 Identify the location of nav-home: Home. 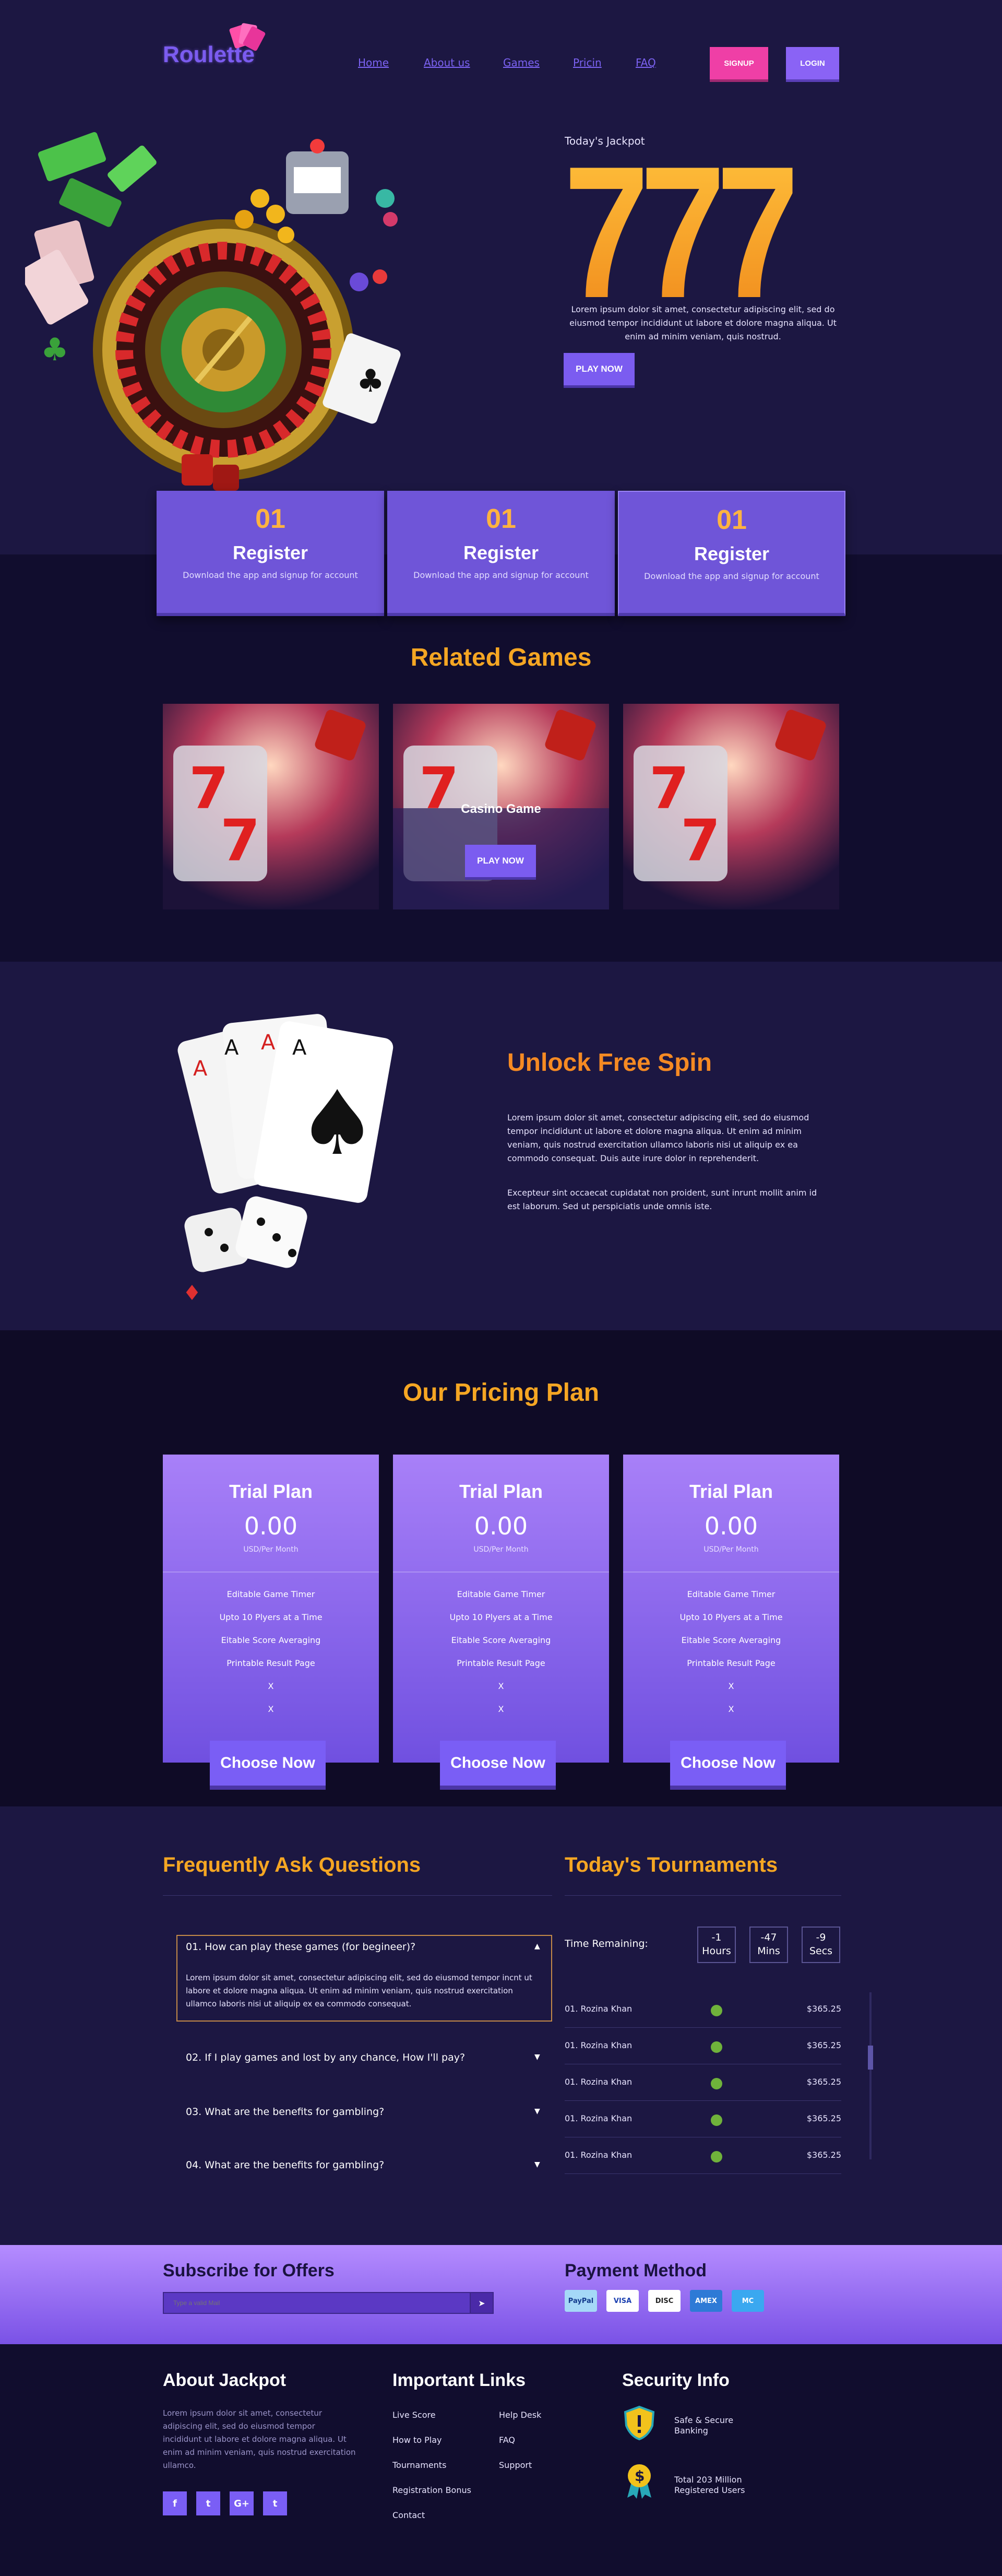
(373, 62).